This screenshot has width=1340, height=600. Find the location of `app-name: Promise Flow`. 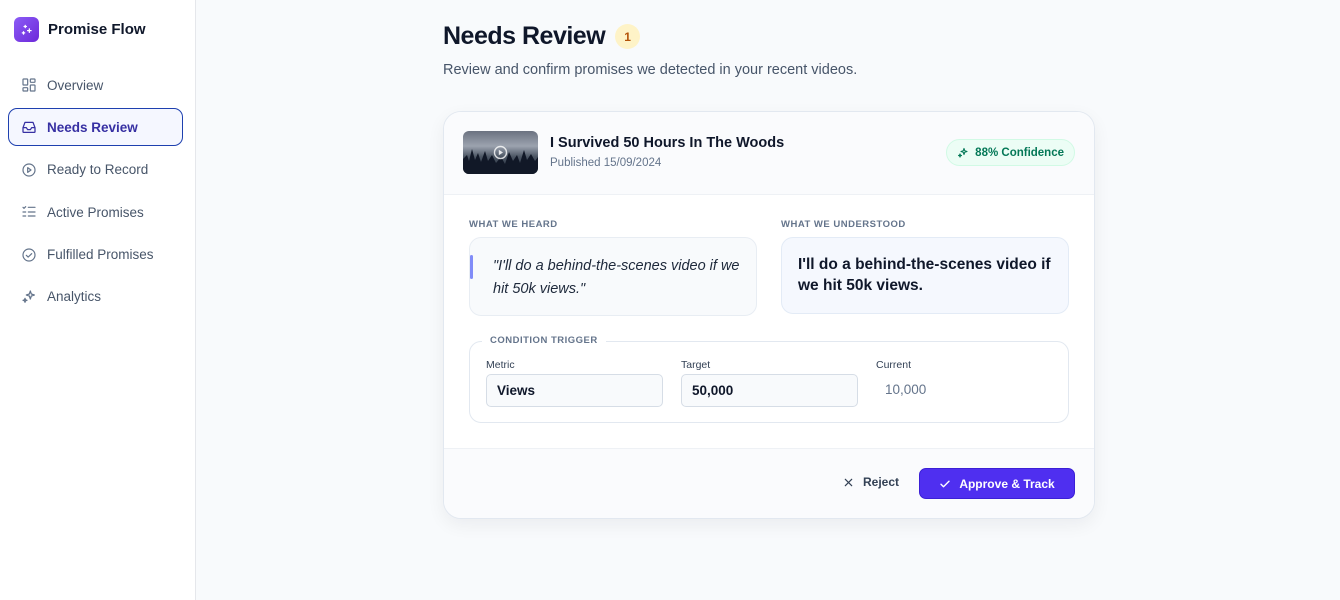

app-name: Promise Flow is located at coordinates (97, 29).